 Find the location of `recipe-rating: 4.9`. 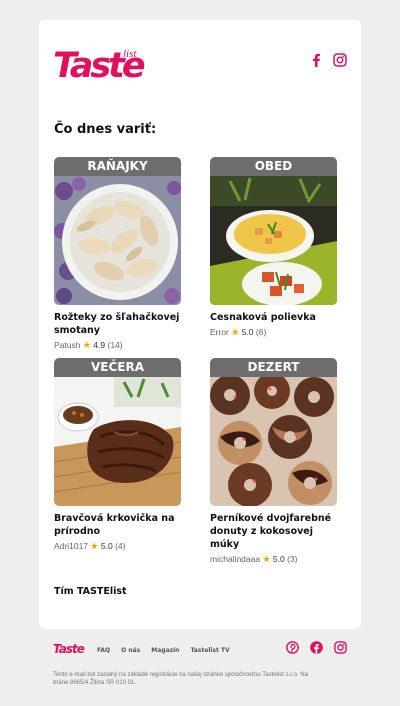

recipe-rating: 4.9 is located at coordinates (99, 345).